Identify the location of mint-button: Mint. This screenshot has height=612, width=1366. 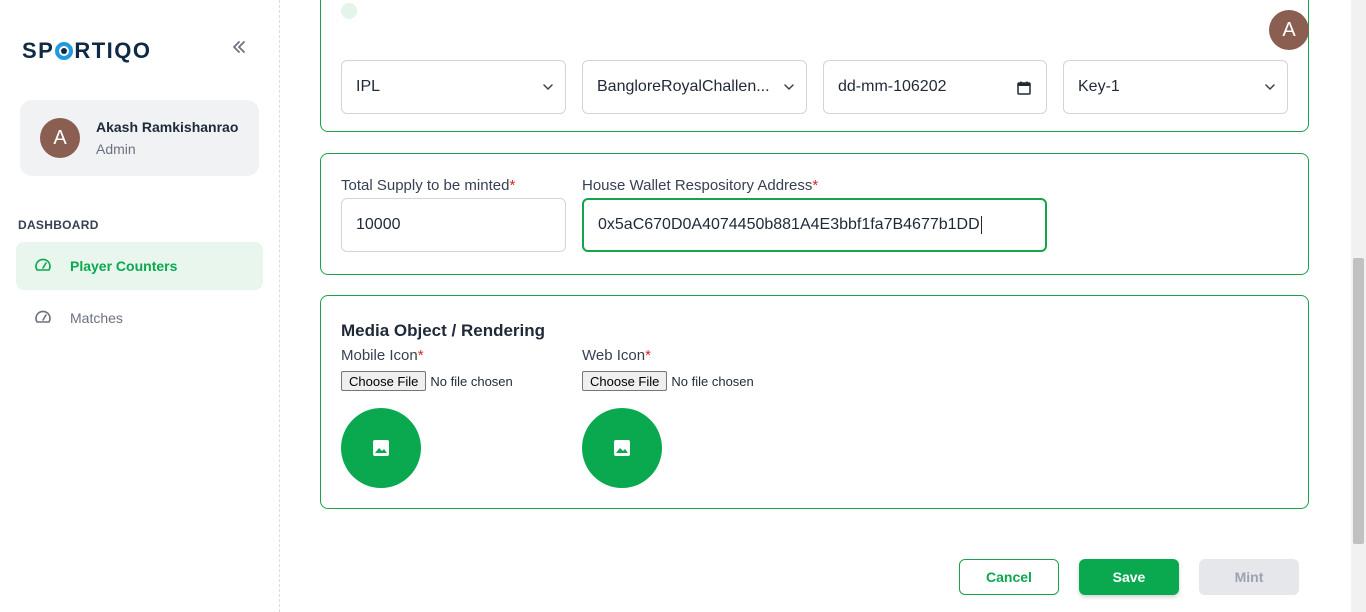
(1249, 577).